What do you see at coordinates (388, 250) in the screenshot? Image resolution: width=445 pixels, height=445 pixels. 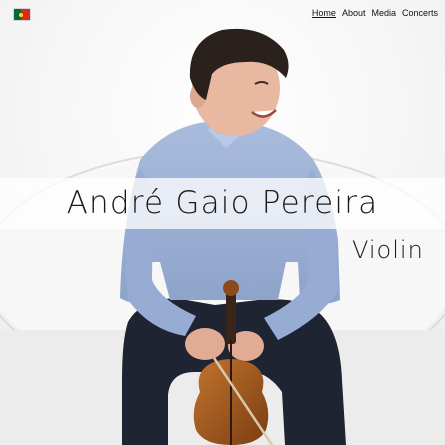 I see `instrument-label: Violin` at bounding box center [388, 250].